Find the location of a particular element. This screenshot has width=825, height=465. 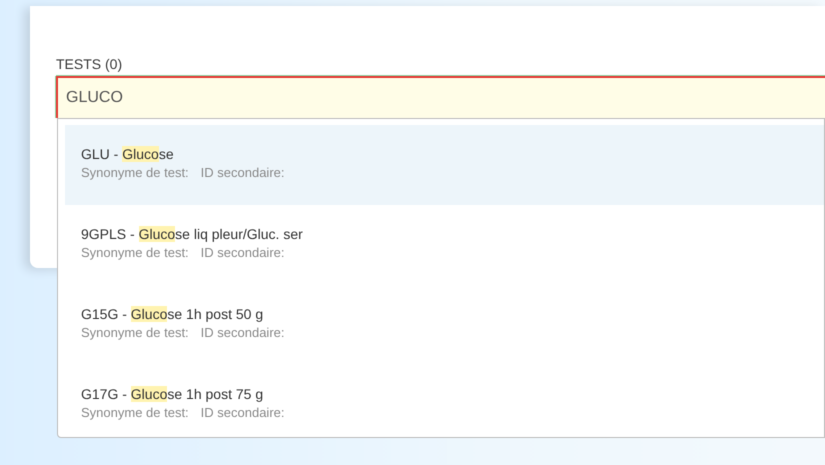

test-name: 9GPLS - Glucose liq pleur/Gluc. ser is located at coordinates (192, 234).